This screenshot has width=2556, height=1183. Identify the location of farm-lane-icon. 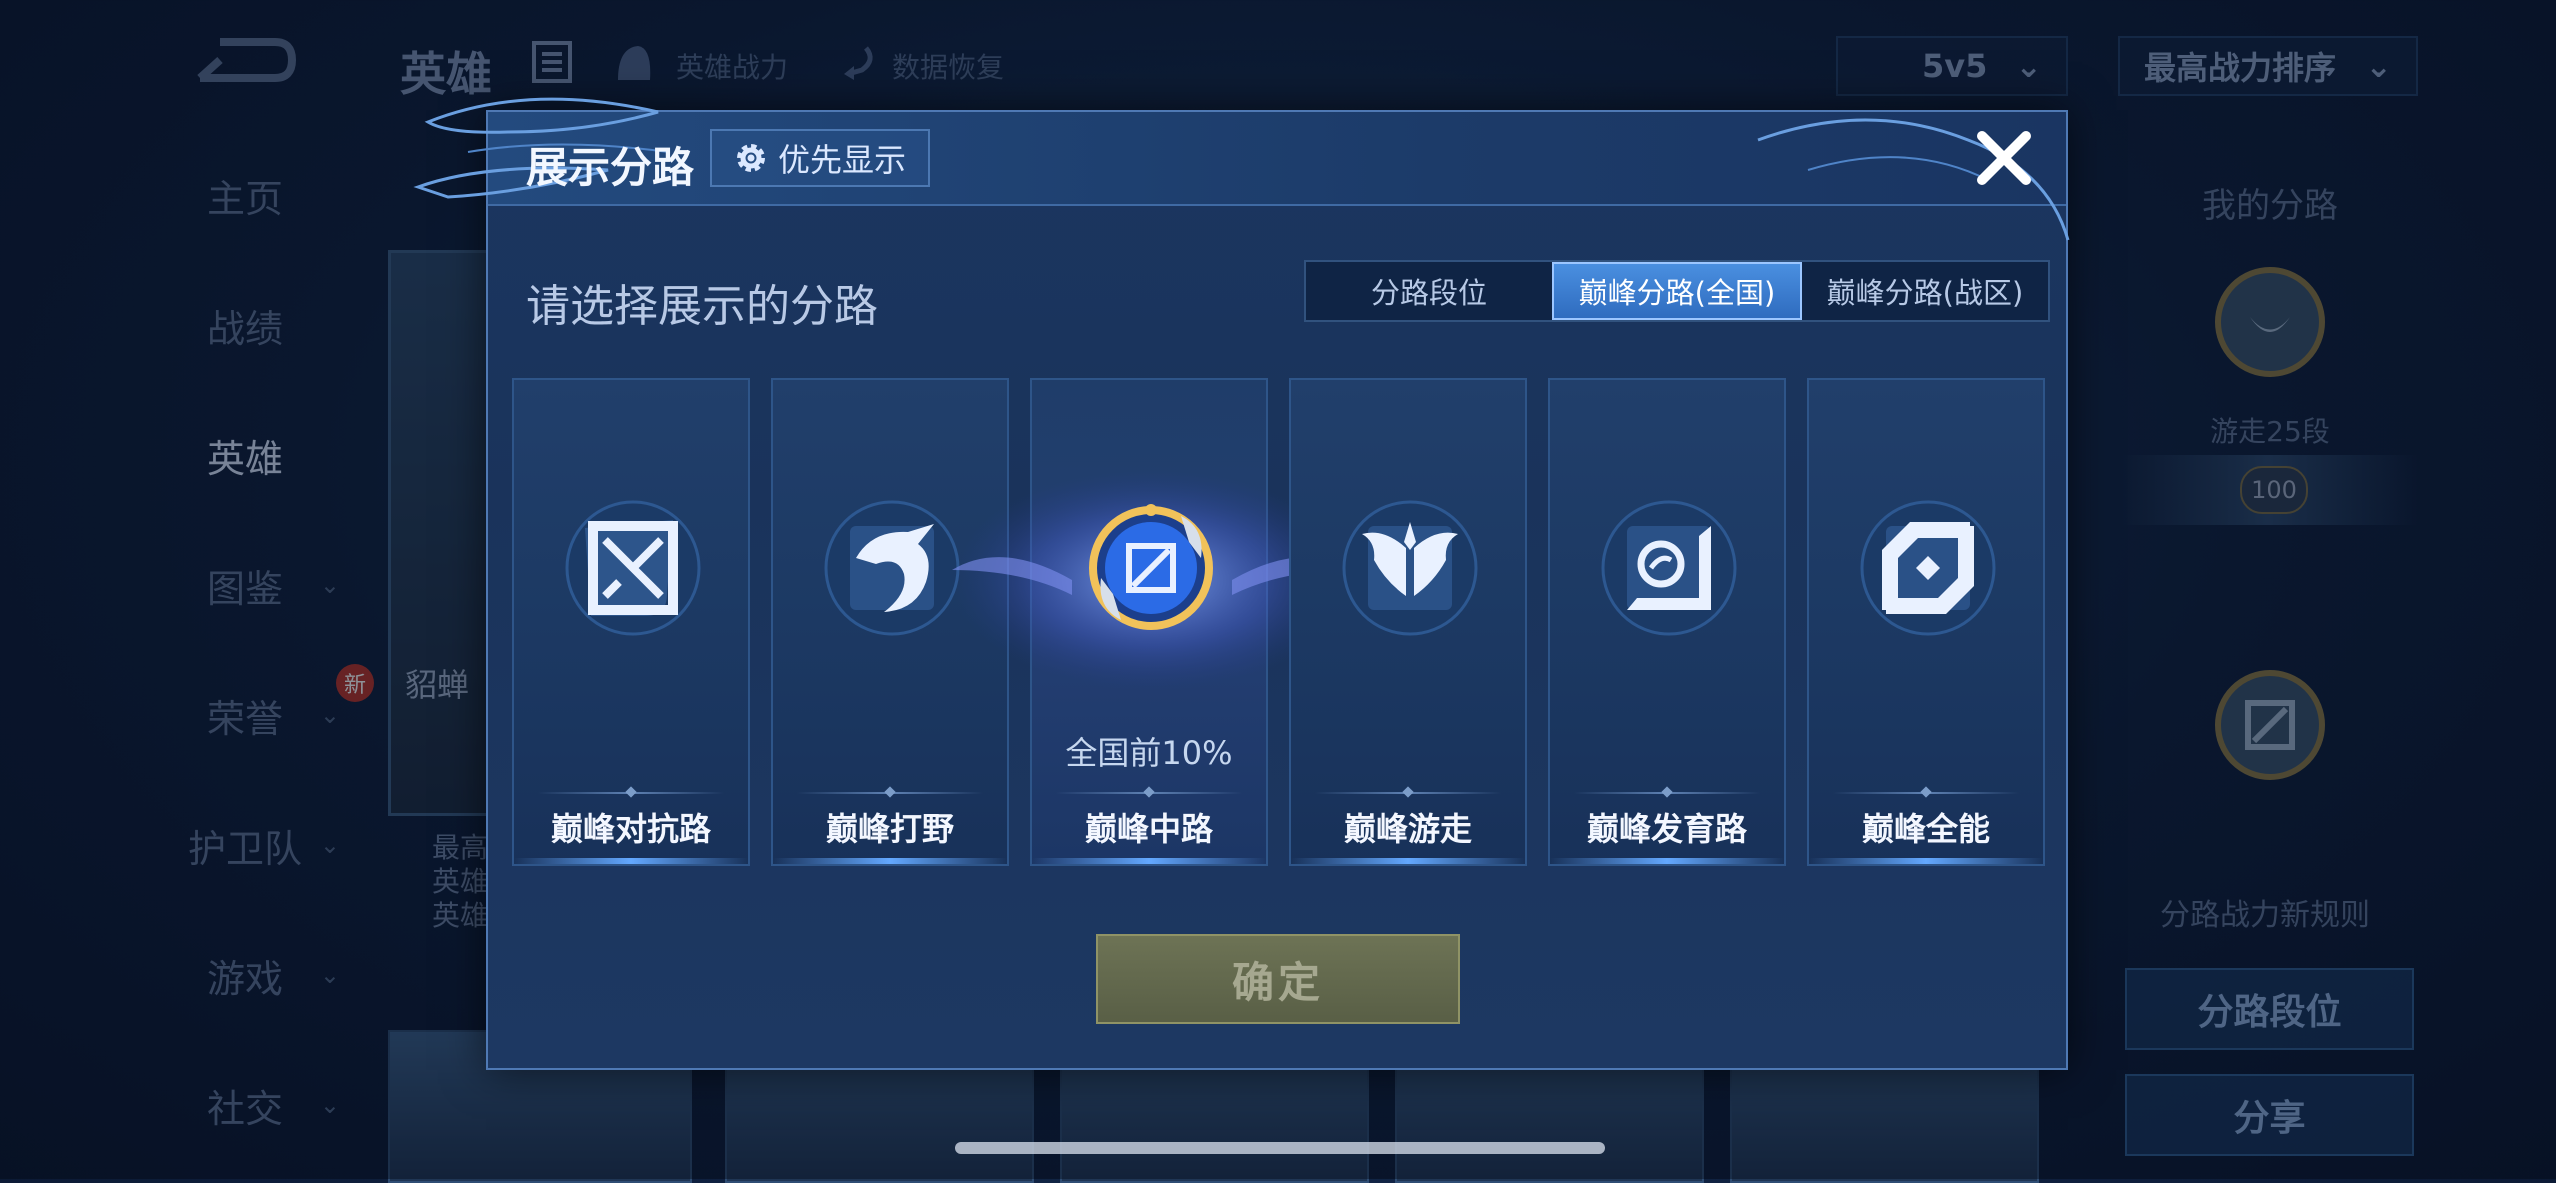
(1669, 568).